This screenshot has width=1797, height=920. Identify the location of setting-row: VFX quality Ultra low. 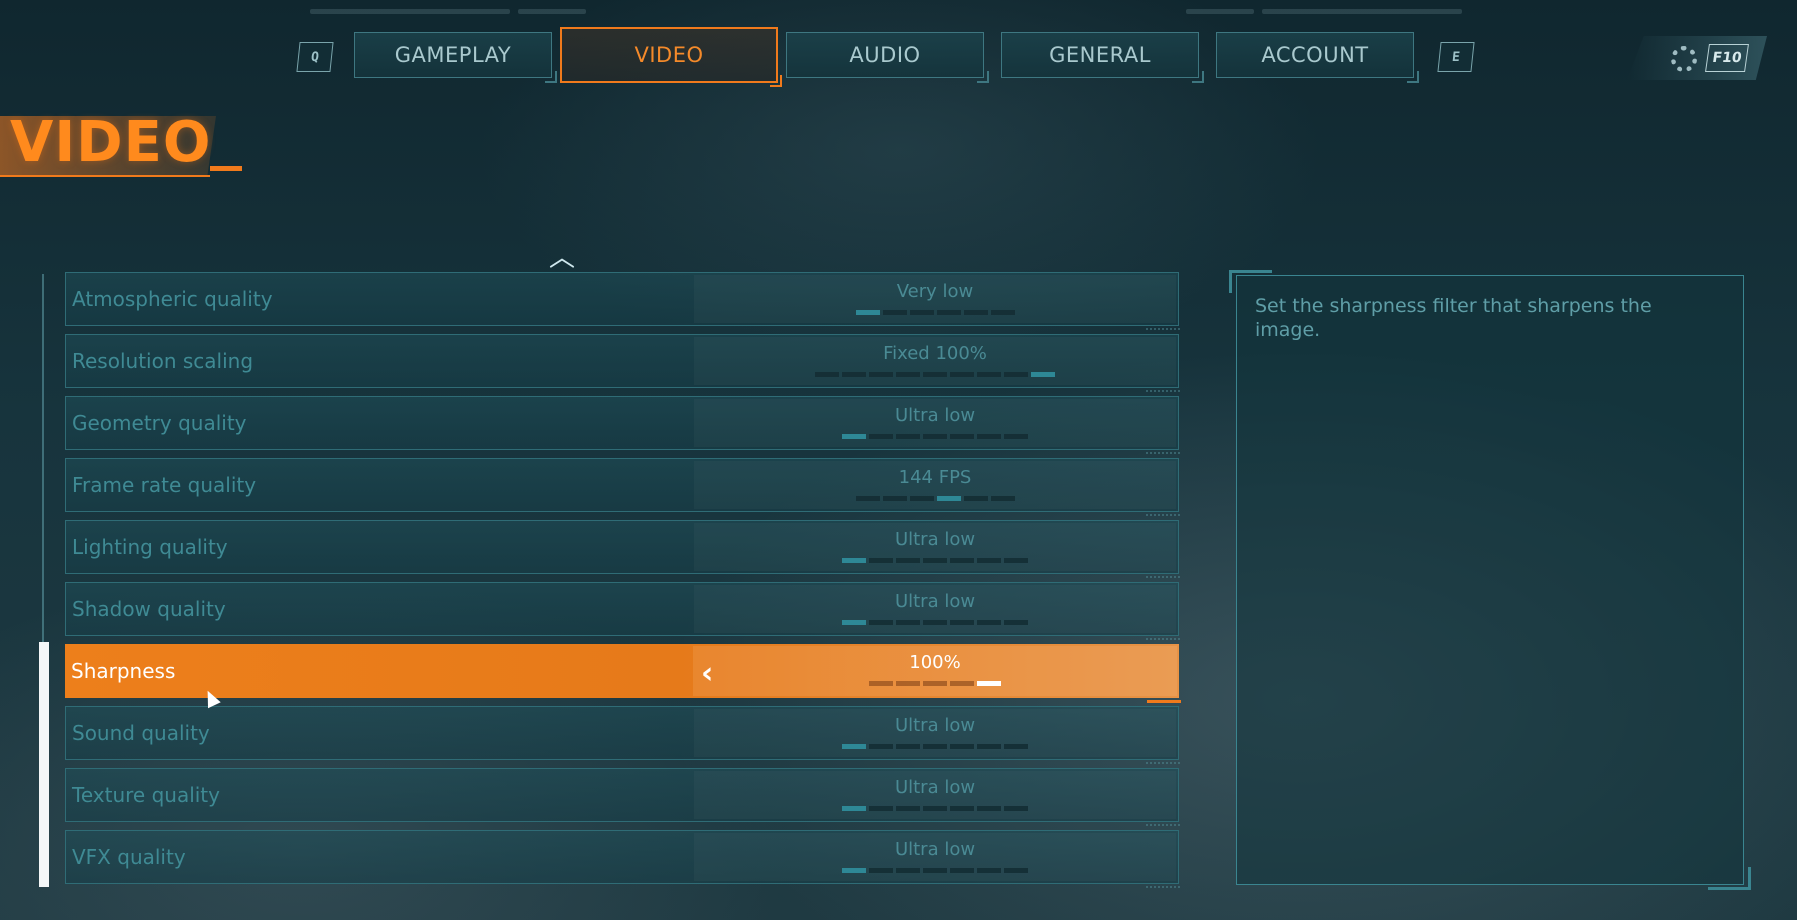
(622, 859).